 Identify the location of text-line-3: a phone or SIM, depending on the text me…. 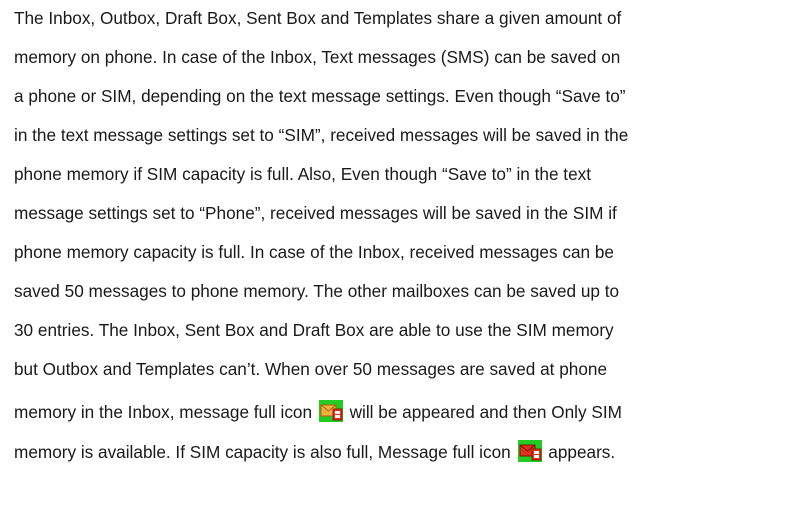
(320, 96).